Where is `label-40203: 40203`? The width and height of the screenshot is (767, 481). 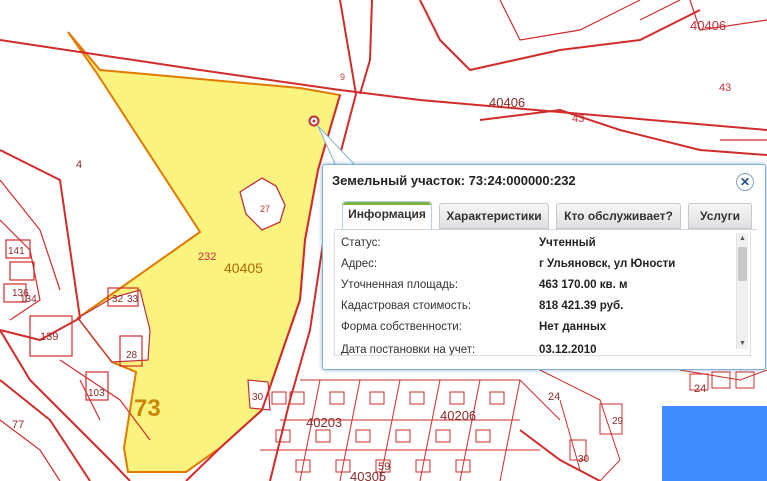 label-40203: 40203 is located at coordinates (324, 422).